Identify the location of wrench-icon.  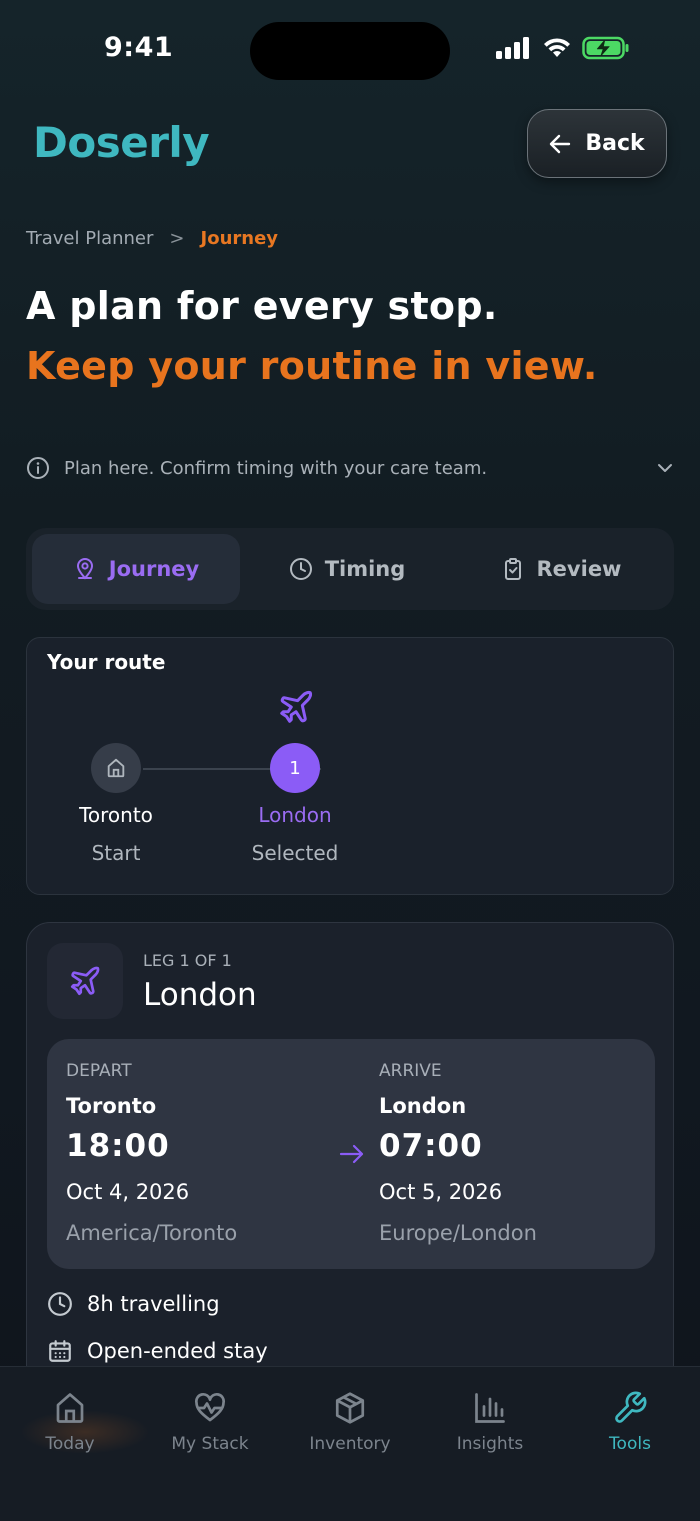
(631, 1407).